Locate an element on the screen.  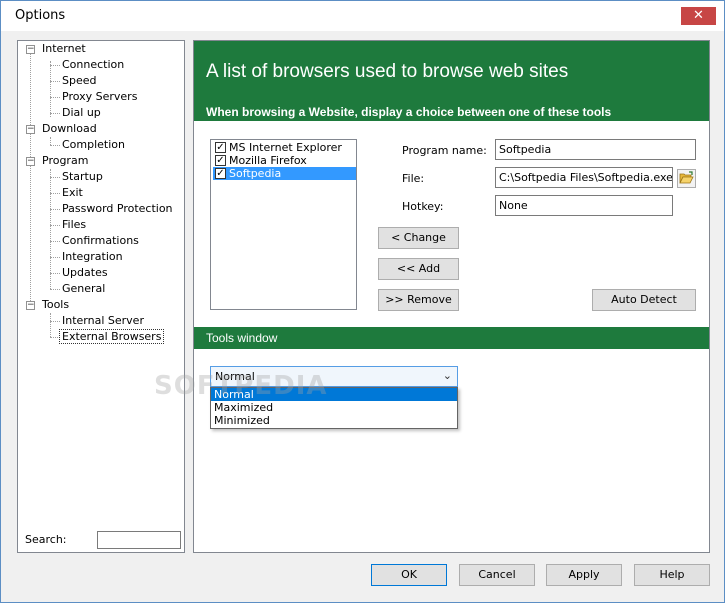
tree-item-confirmations: Confirmations is located at coordinates (100, 241).